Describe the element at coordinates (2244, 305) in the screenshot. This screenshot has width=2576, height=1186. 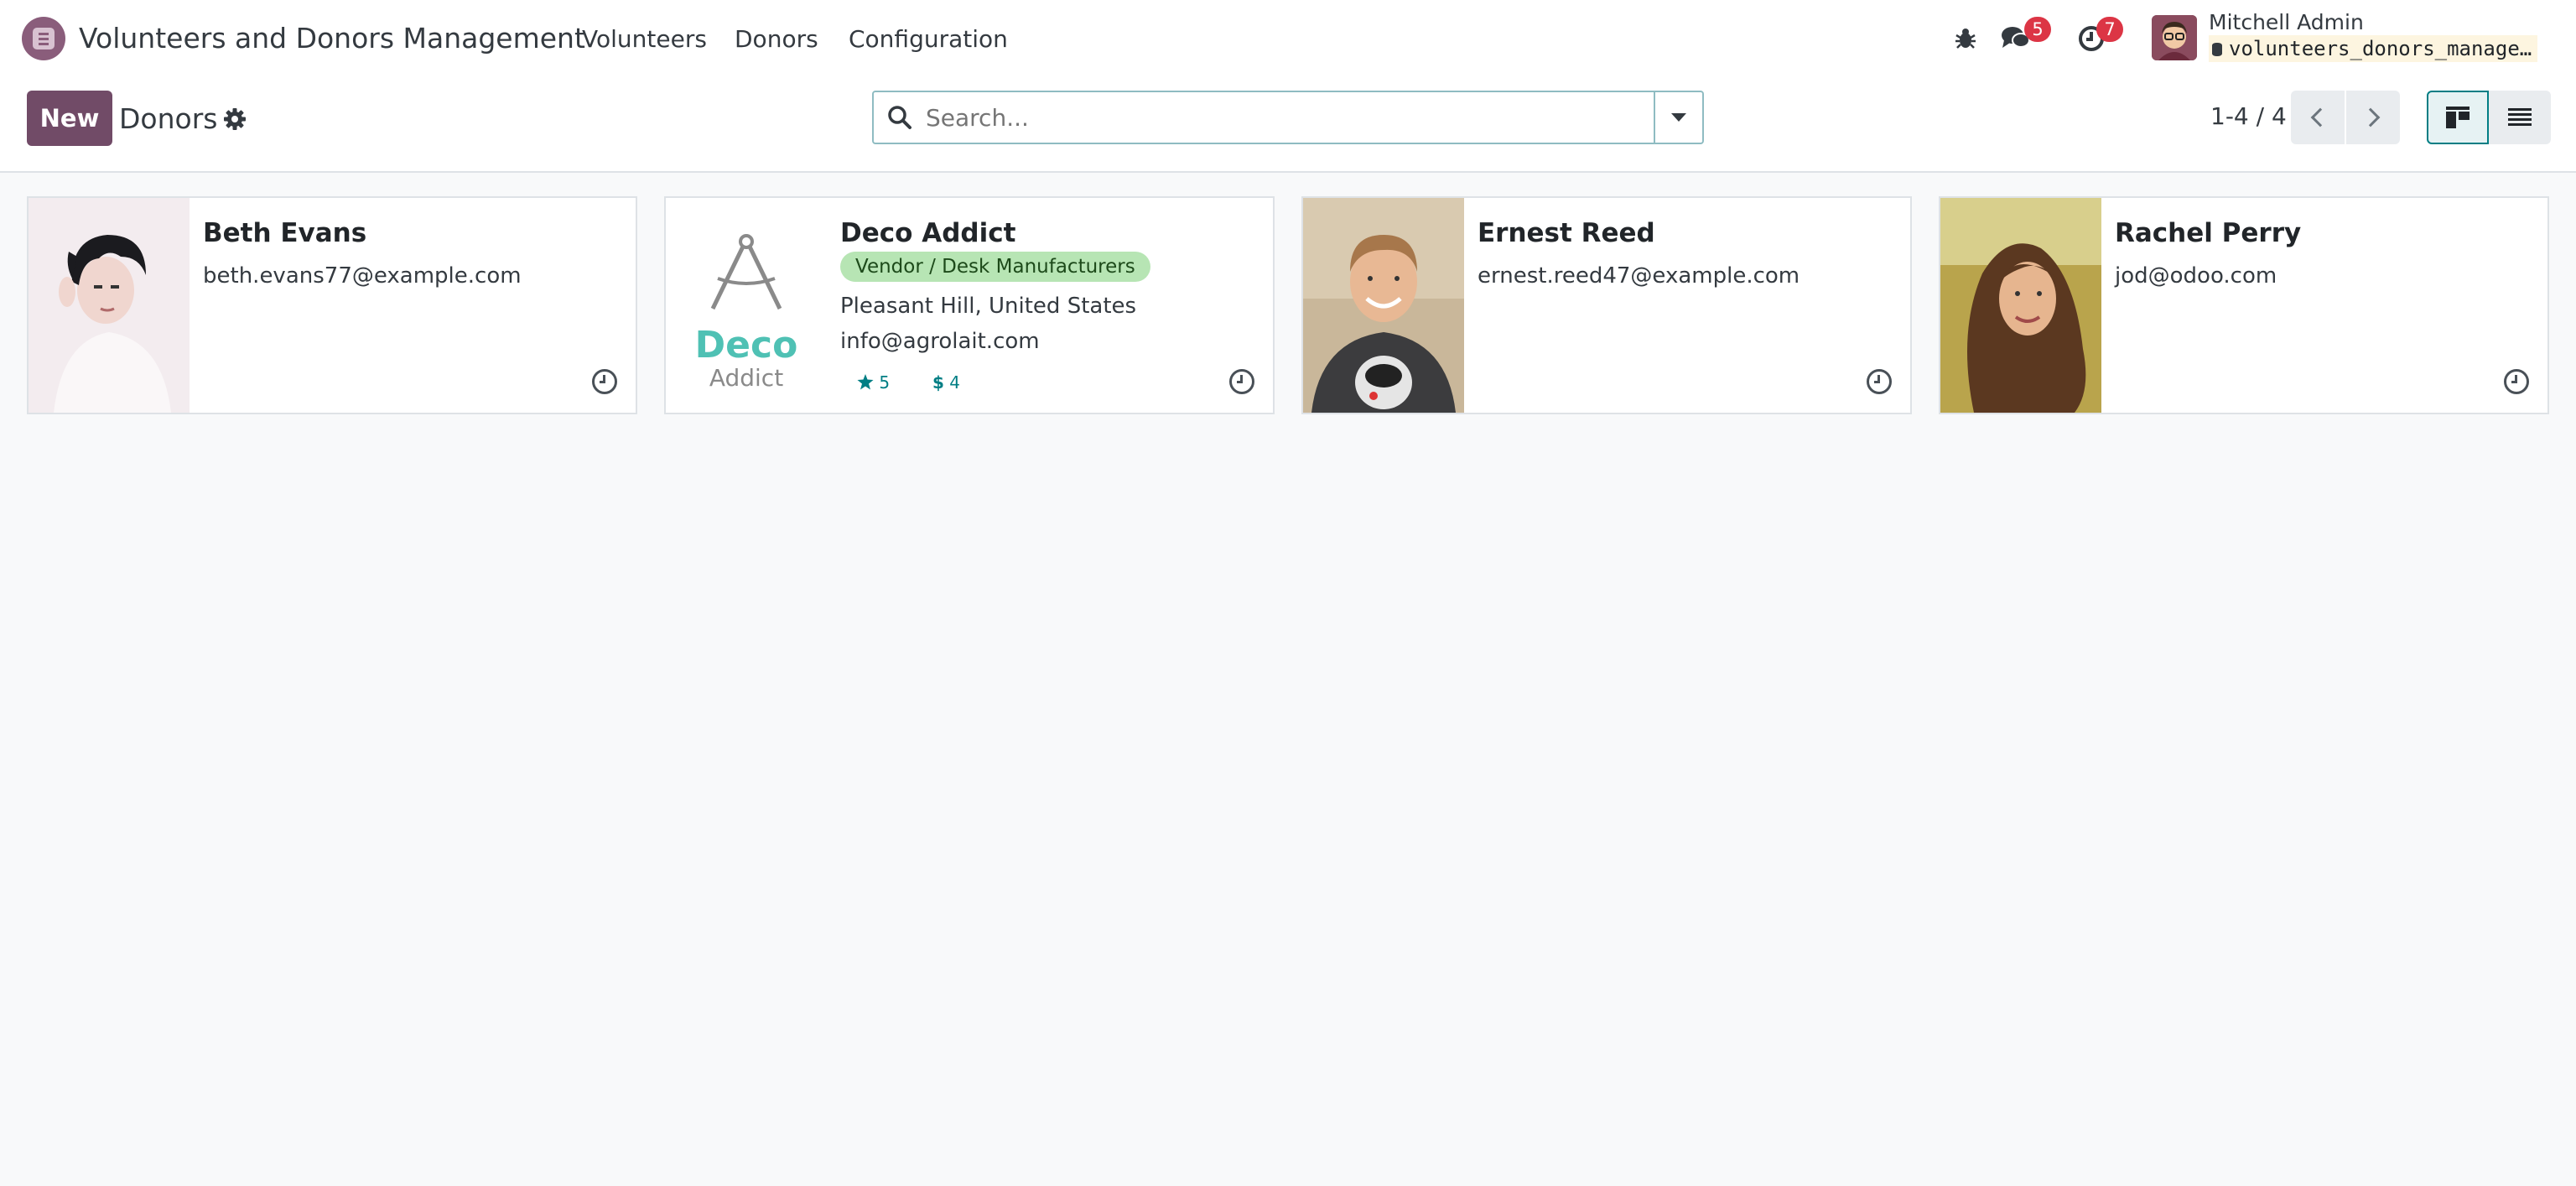
I see `donor-card: Rachel Perry jod@odoo.com` at that location.